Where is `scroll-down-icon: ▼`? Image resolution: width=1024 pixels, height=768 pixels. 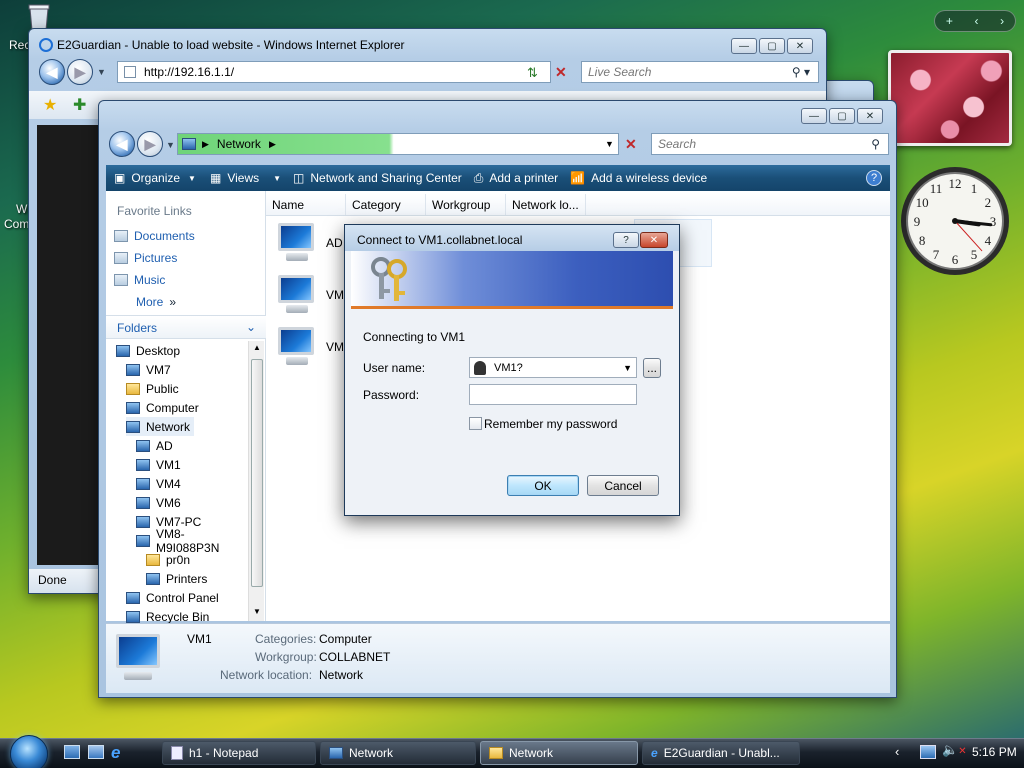
scroll-down-icon: ▼ is located at coordinates (257, 611).